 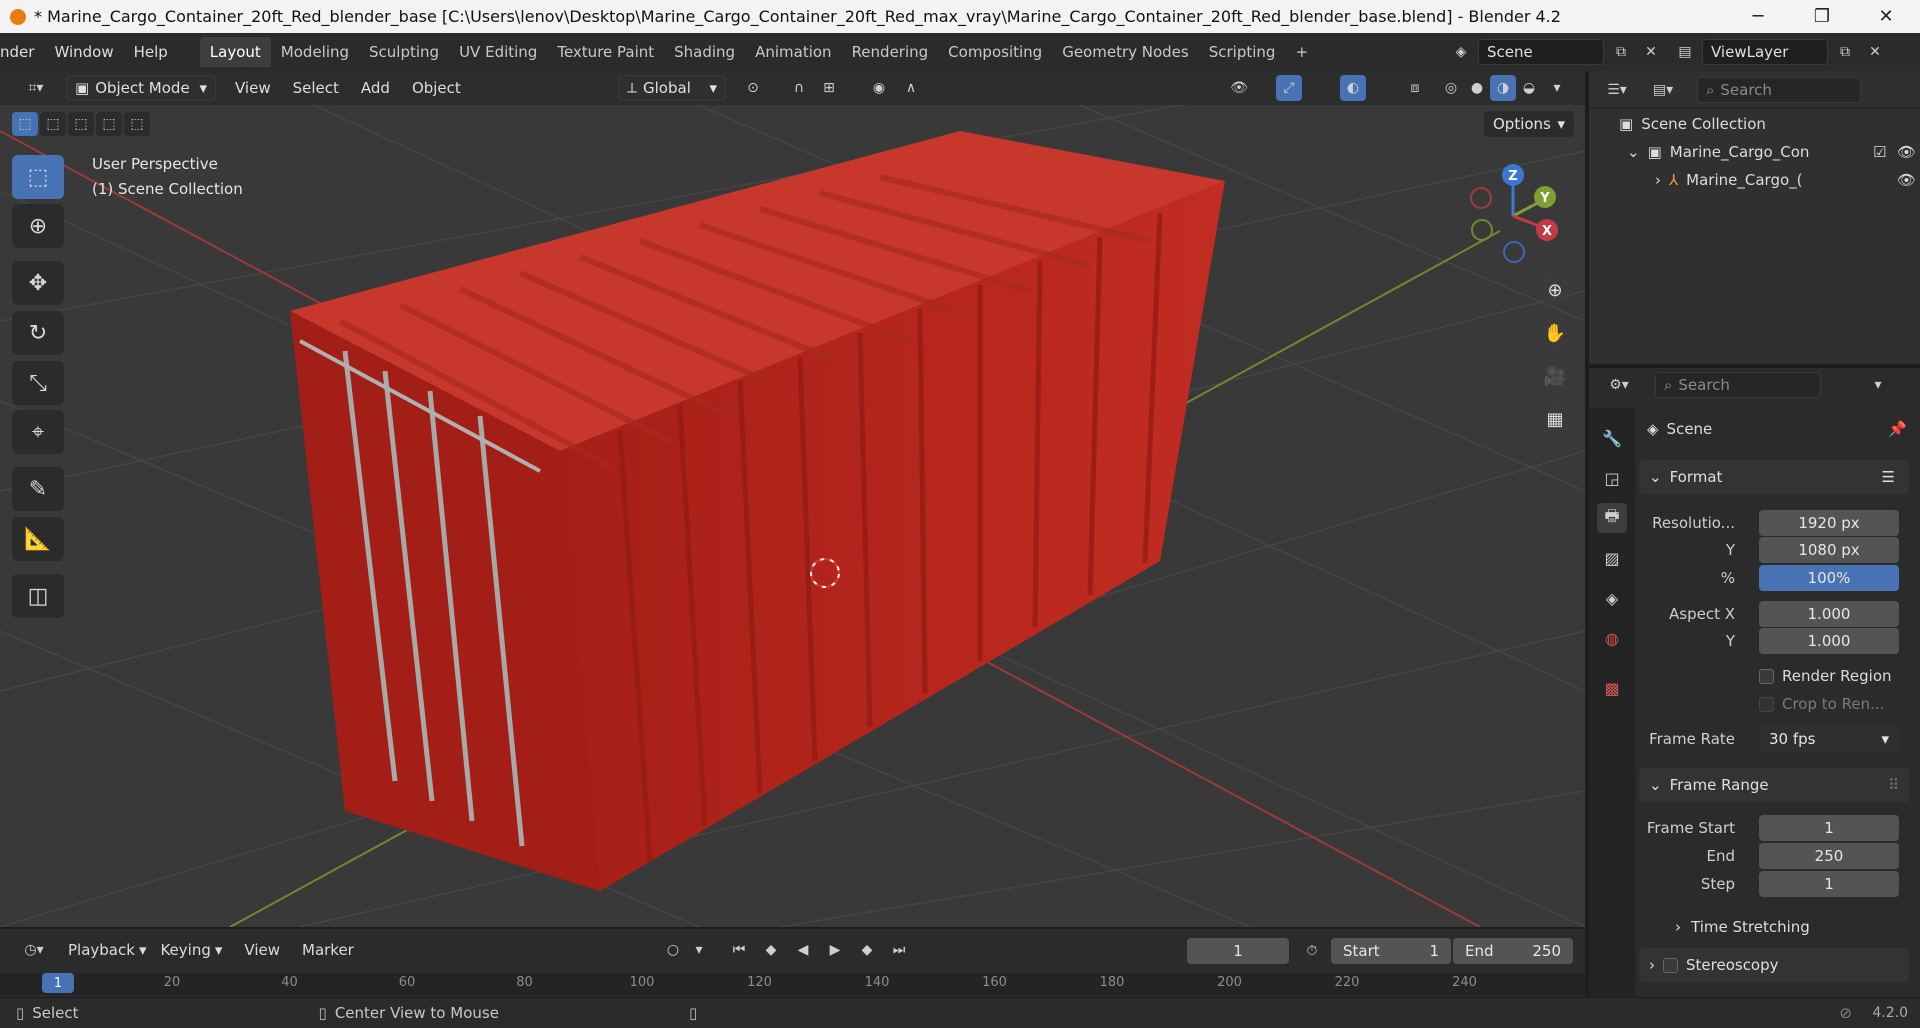 I want to click on aspect-x-field: 1.000, so click(x=1829, y=614).